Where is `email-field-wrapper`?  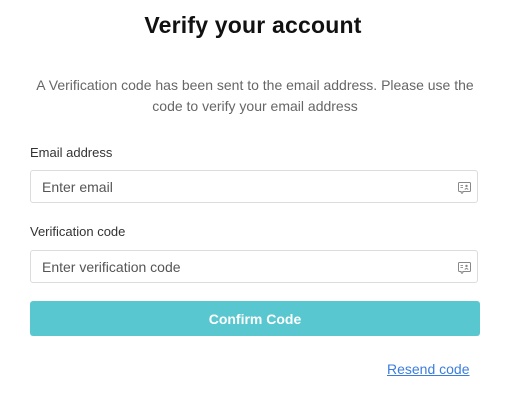 email-field-wrapper is located at coordinates (254, 186).